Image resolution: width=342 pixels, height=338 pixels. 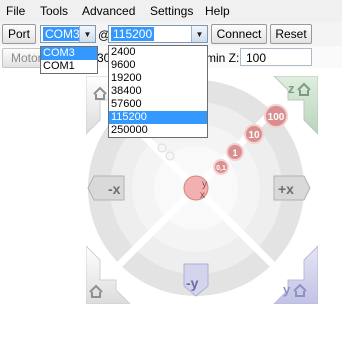 I want to click on min-z-value: 100, so click(x=256, y=58).